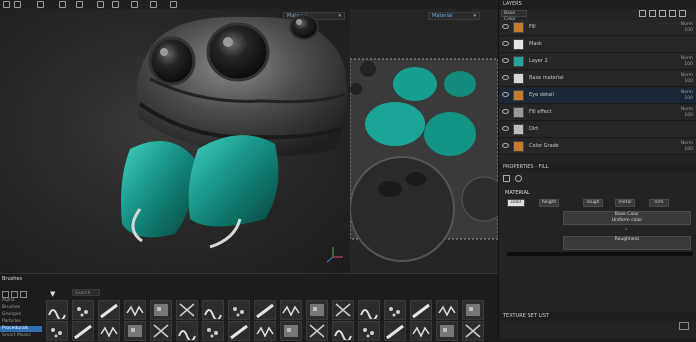 This screenshot has height=342, width=696. Describe the element at coordinates (518, 178) in the screenshot. I see `material-icon` at that location.